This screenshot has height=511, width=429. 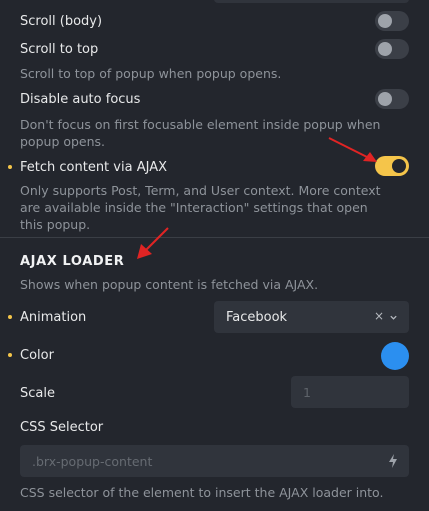 What do you see at coordinates (214, 49) in the screenshot?
I see `scroll-to-top-row: Scroll to top` at bounding box center [214, 49].